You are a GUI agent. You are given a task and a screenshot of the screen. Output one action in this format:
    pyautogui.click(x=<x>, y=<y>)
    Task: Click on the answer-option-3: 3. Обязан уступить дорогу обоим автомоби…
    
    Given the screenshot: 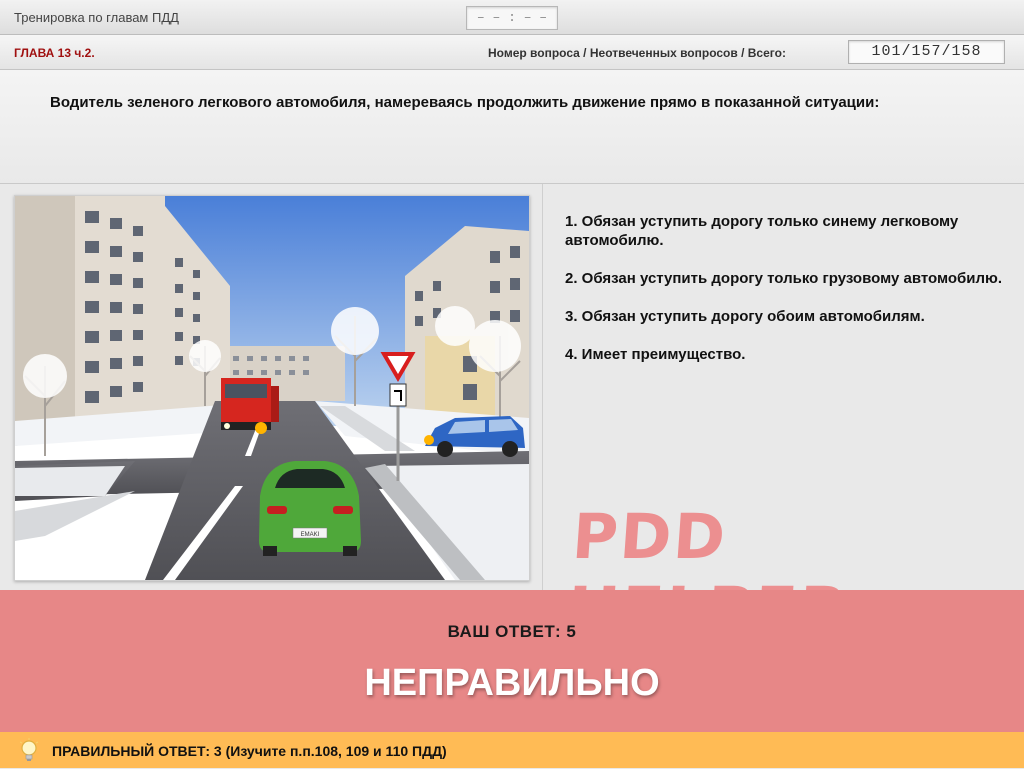 What is the action you would take?
    pyautogui.click(x=785, y=316)
    